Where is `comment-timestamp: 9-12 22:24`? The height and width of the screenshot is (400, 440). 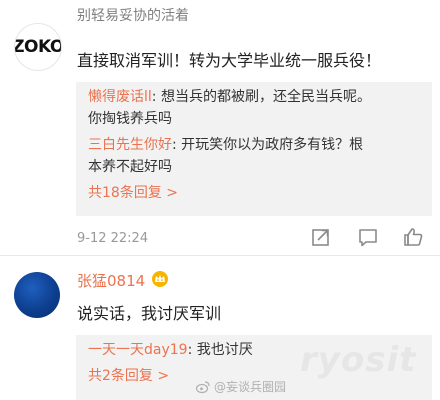
comment-timestamp: 9-12 22:24 is located at coordinates (113, 238).